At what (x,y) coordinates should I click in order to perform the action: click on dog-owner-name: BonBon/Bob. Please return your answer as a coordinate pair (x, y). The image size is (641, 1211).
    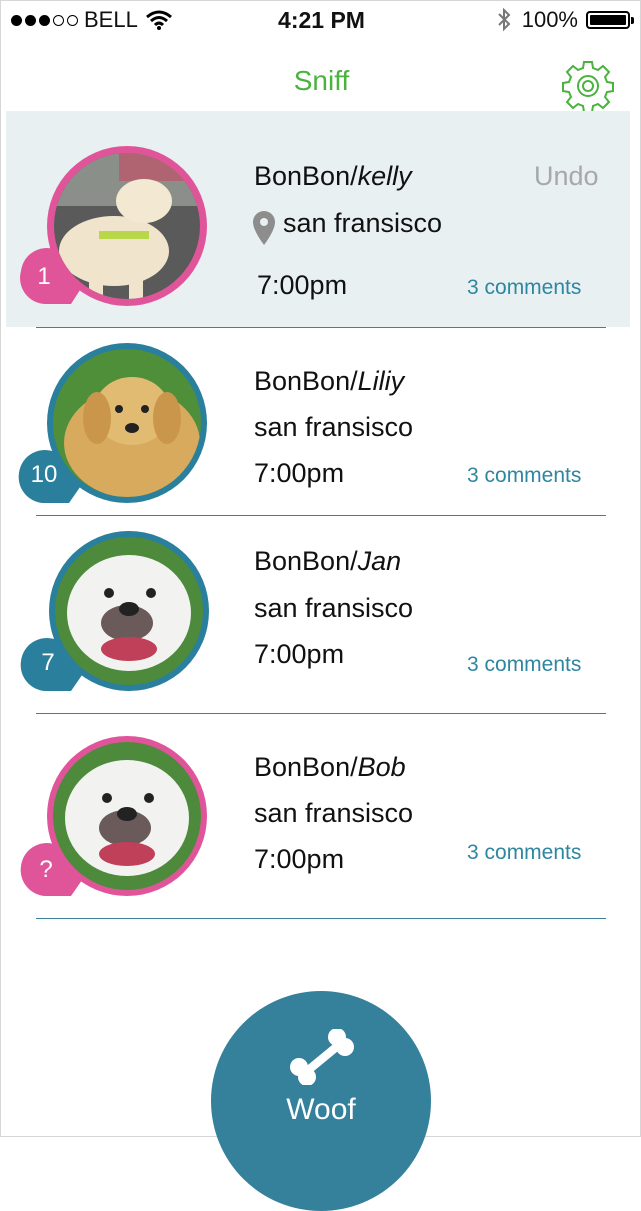
    Looking at the image, I should click on (330, 767).